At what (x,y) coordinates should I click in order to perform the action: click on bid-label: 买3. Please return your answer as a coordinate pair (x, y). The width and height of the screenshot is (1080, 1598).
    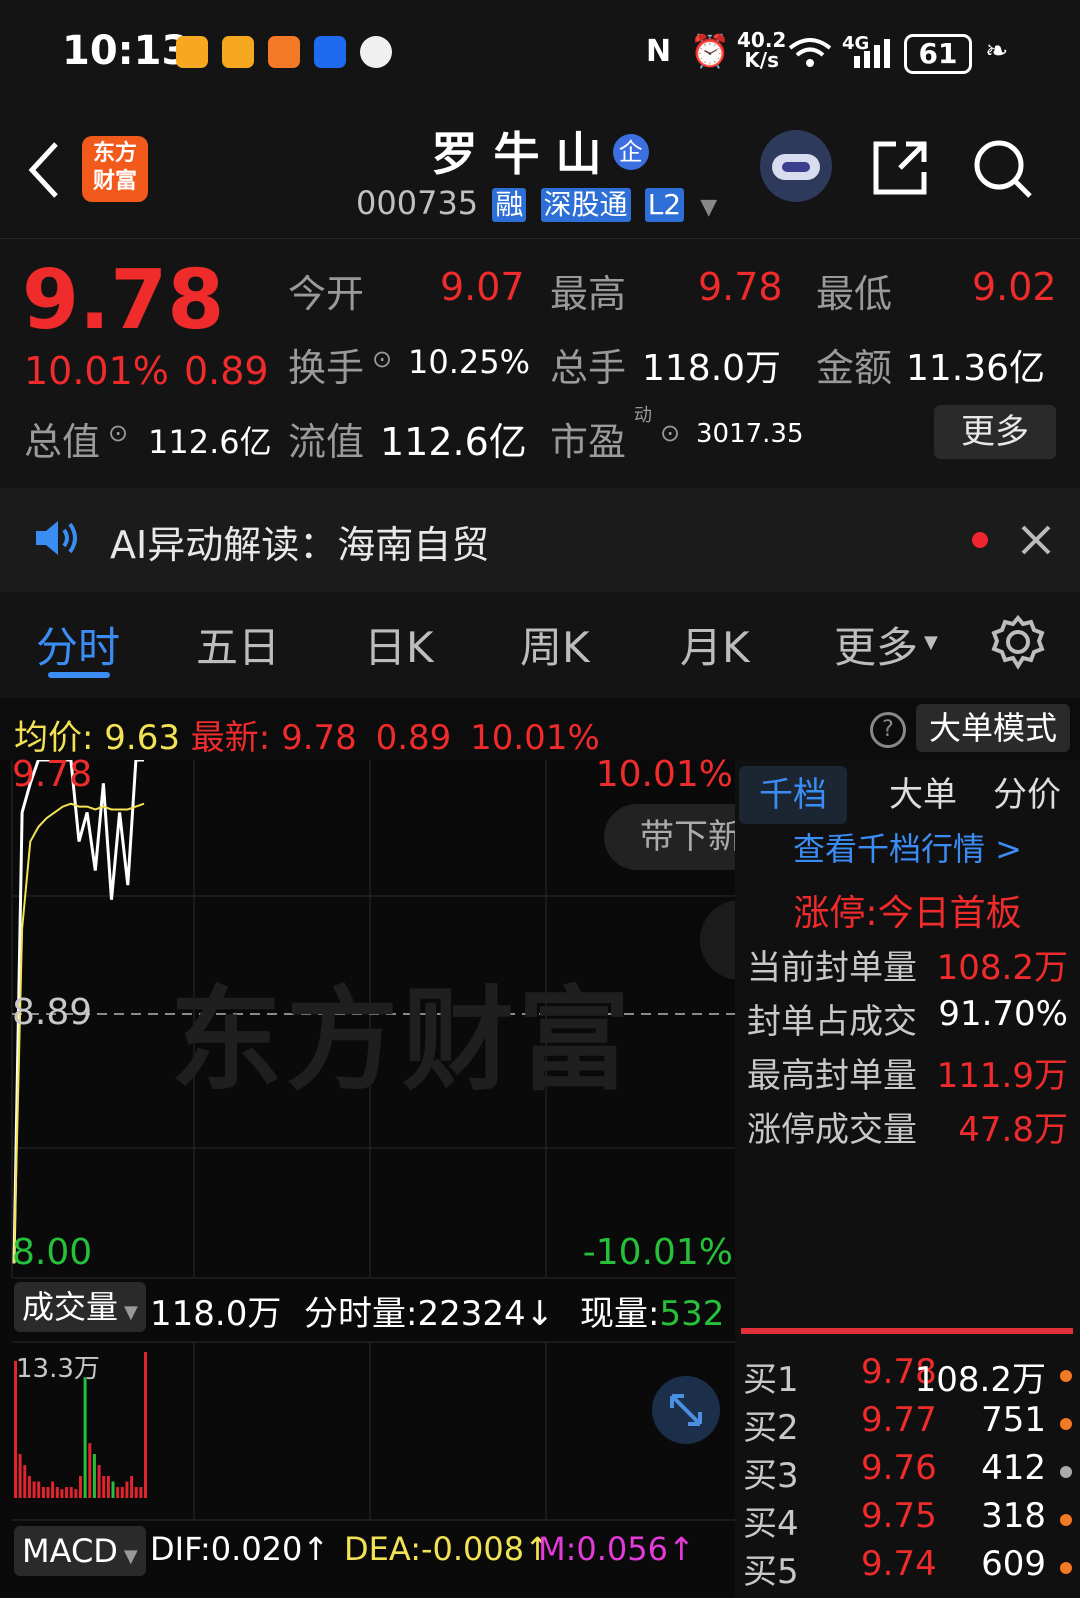
    Looking at the image, I should click on (771, 1476).